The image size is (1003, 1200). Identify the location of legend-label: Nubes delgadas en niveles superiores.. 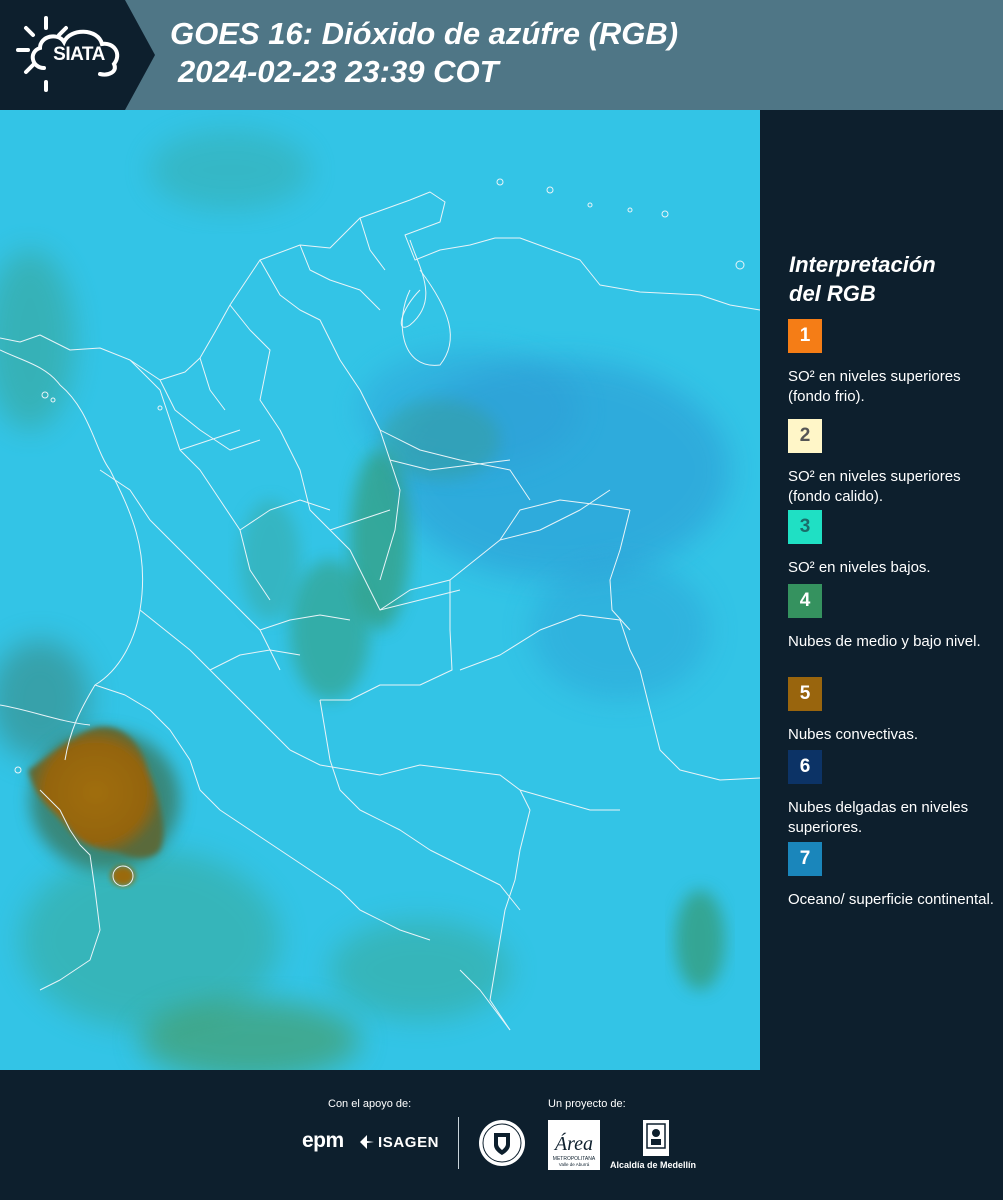
(878, 817).